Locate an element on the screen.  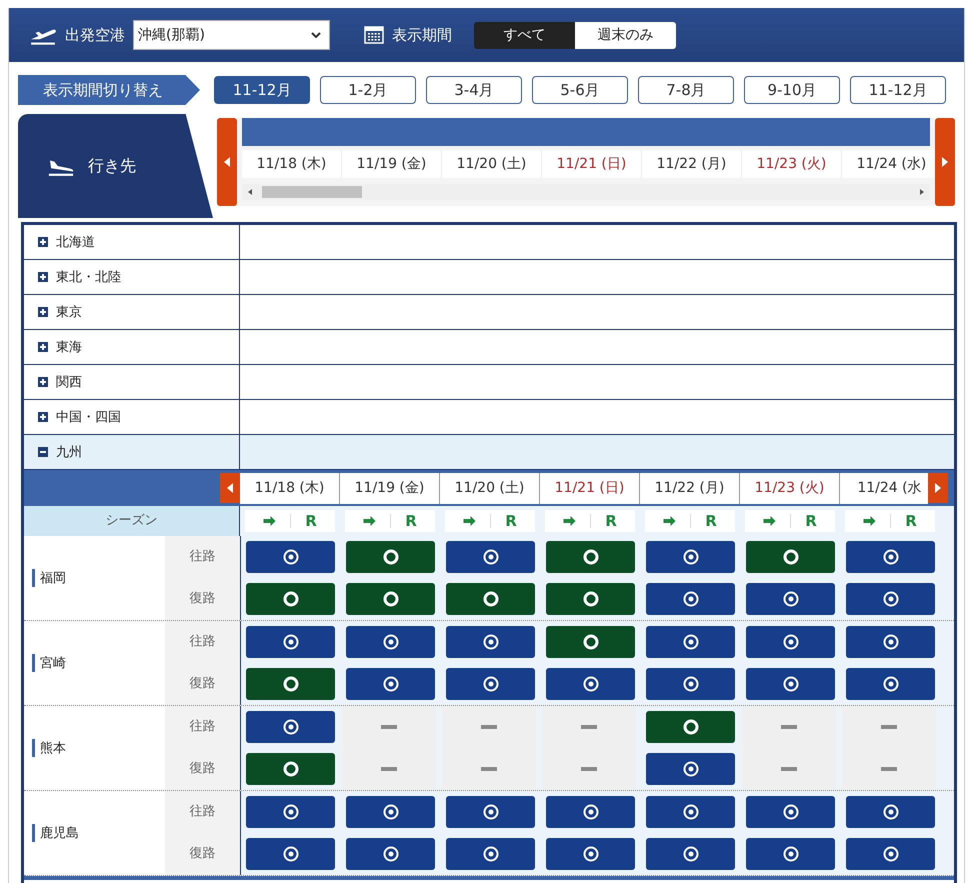
period-tab: 3-4月 is located at coordinates (474, 90).